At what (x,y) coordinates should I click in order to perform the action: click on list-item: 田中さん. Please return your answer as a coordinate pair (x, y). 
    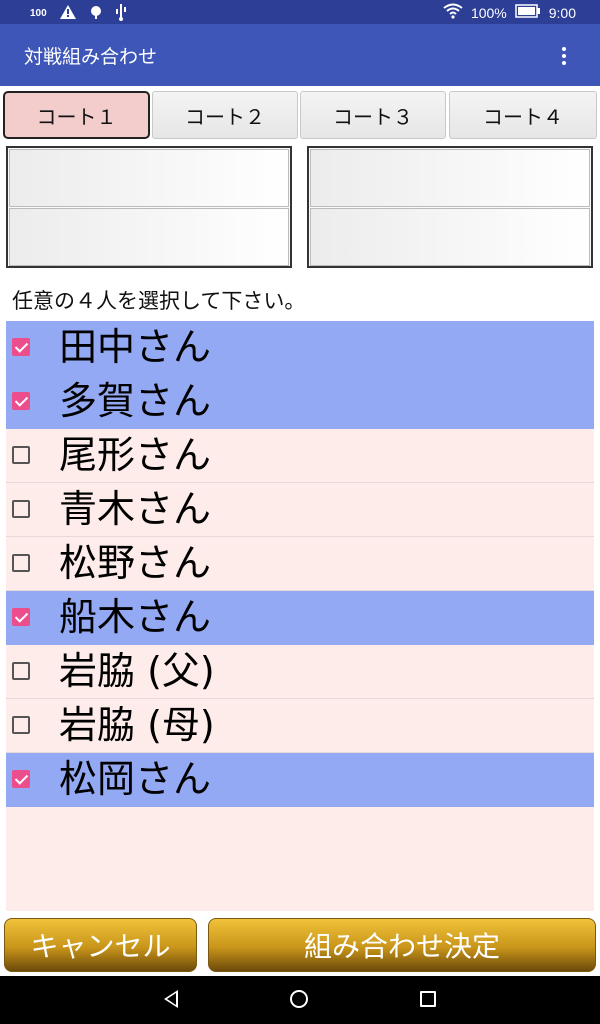
    Looking at the image, I should click on (300, 348).